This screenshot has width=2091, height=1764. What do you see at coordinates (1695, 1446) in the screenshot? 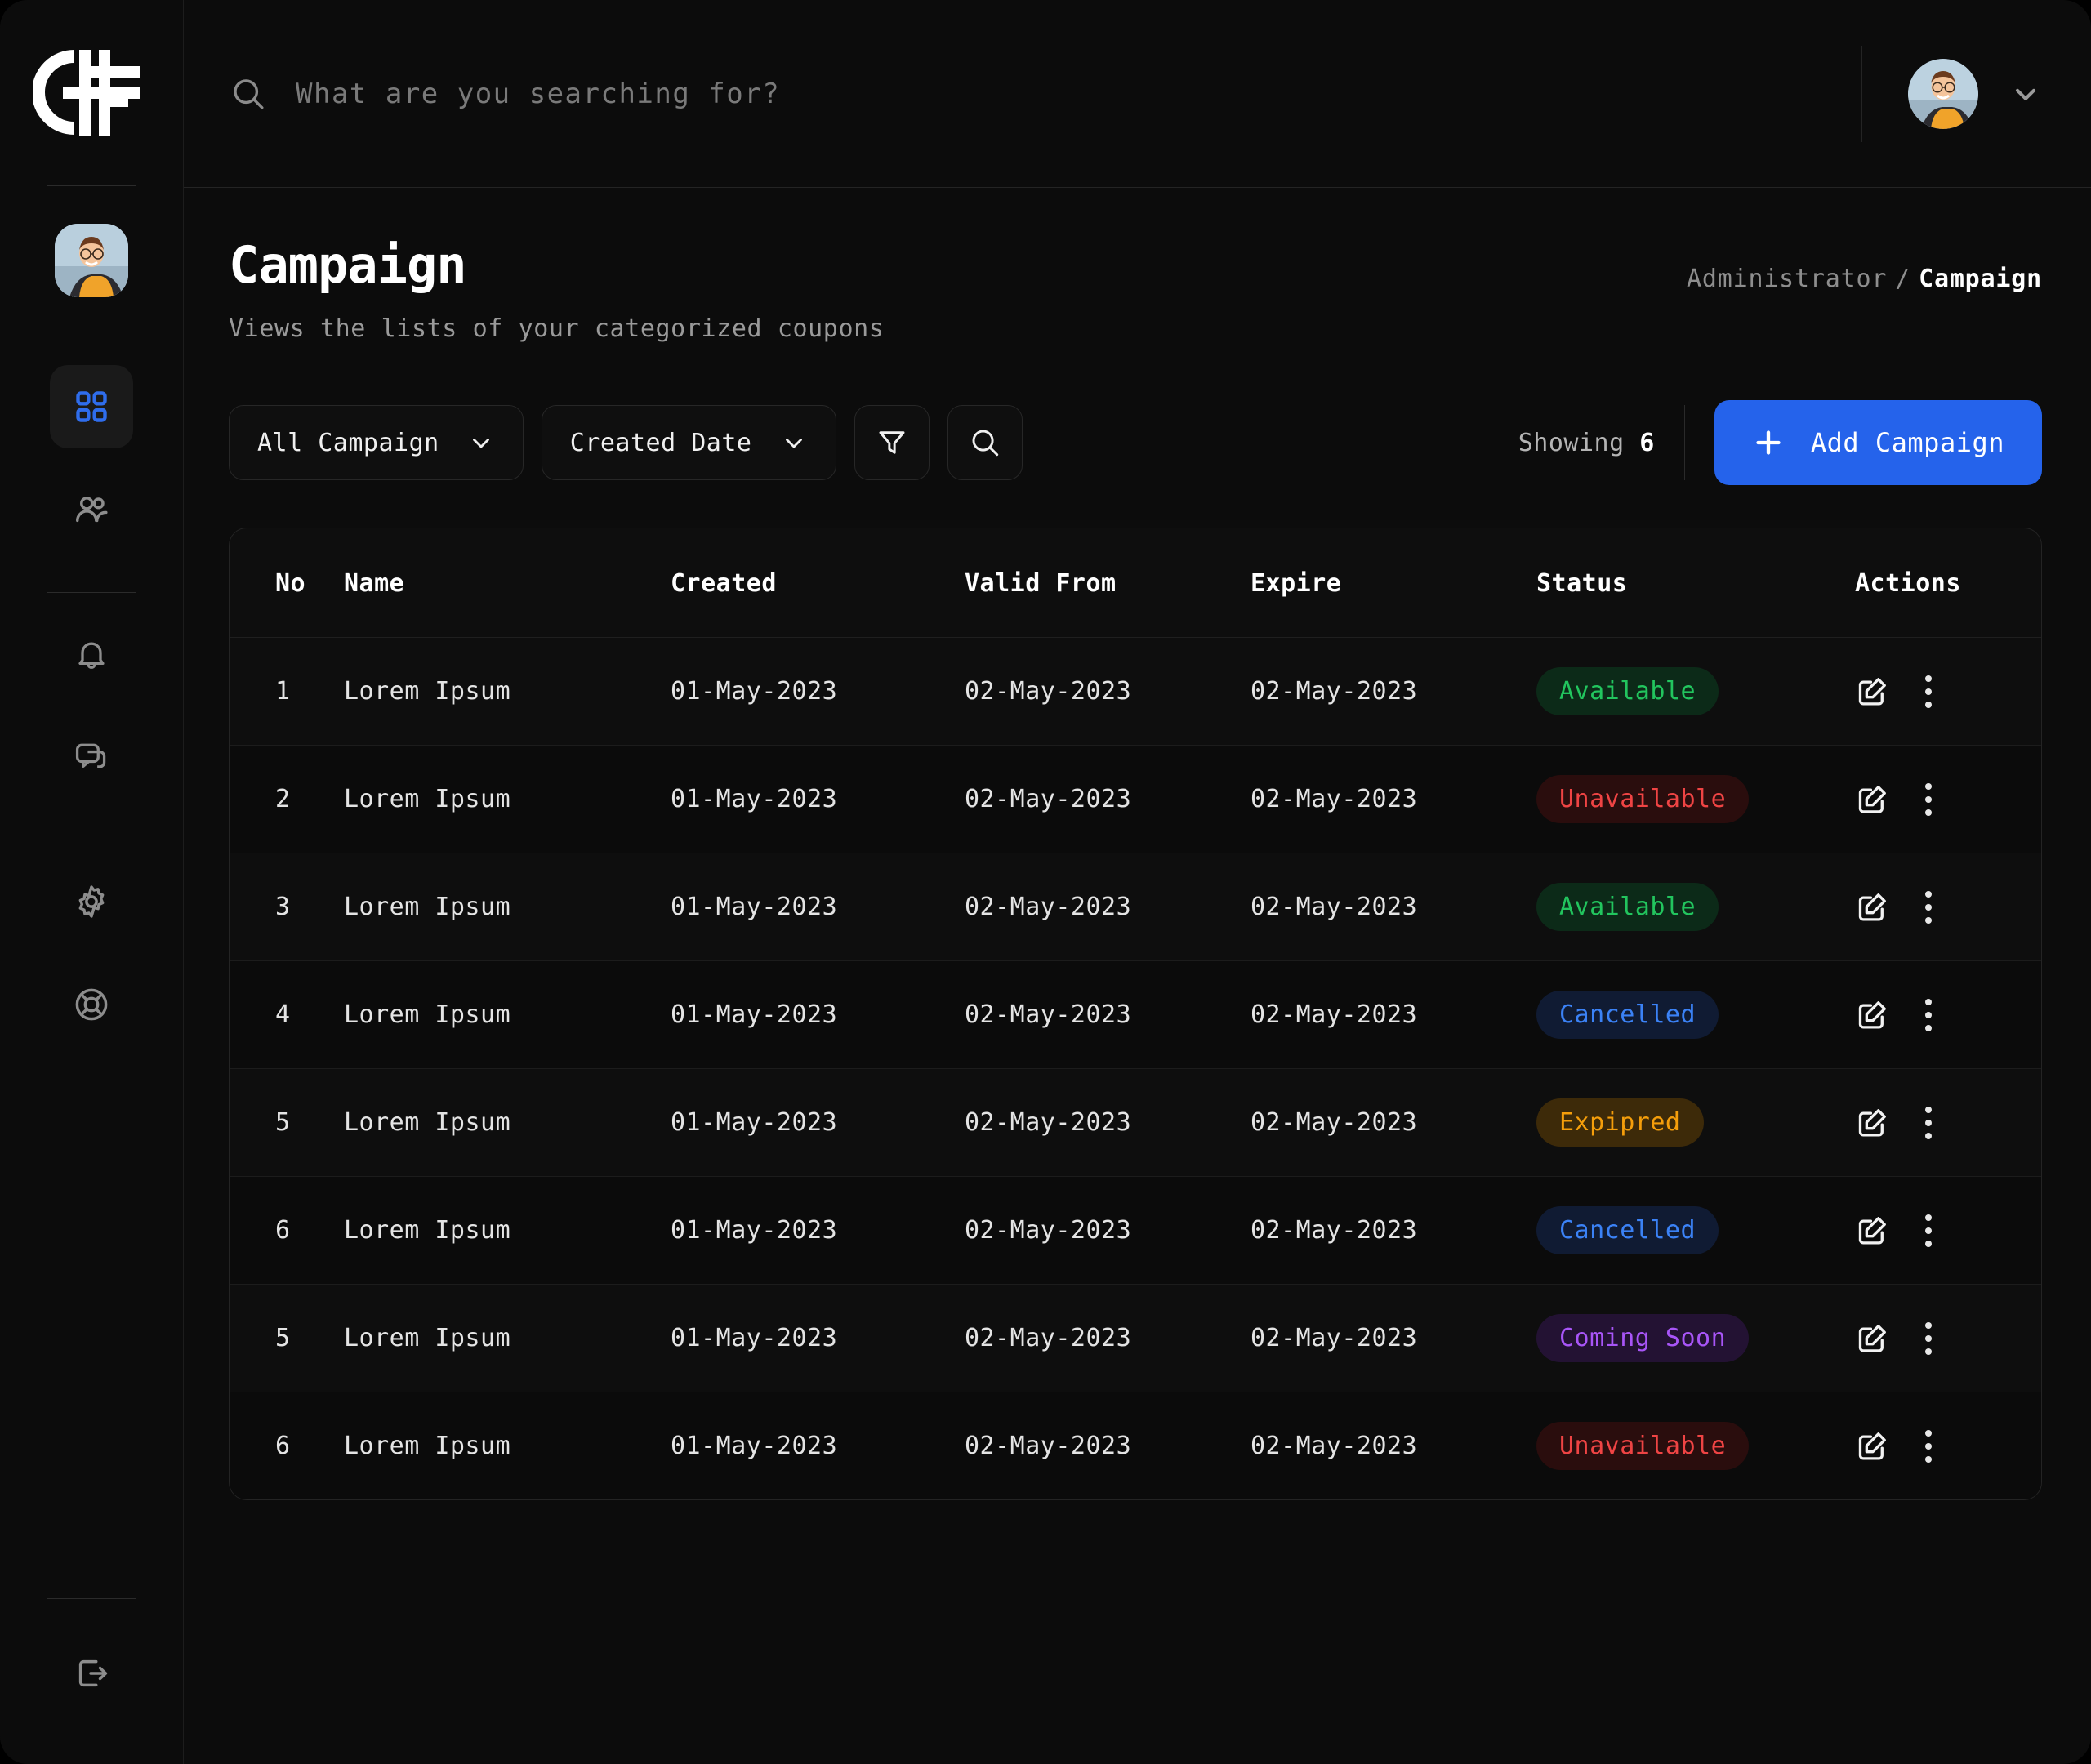
I see `cell-status: Unavailable` at bounding box center [1695, 1446].